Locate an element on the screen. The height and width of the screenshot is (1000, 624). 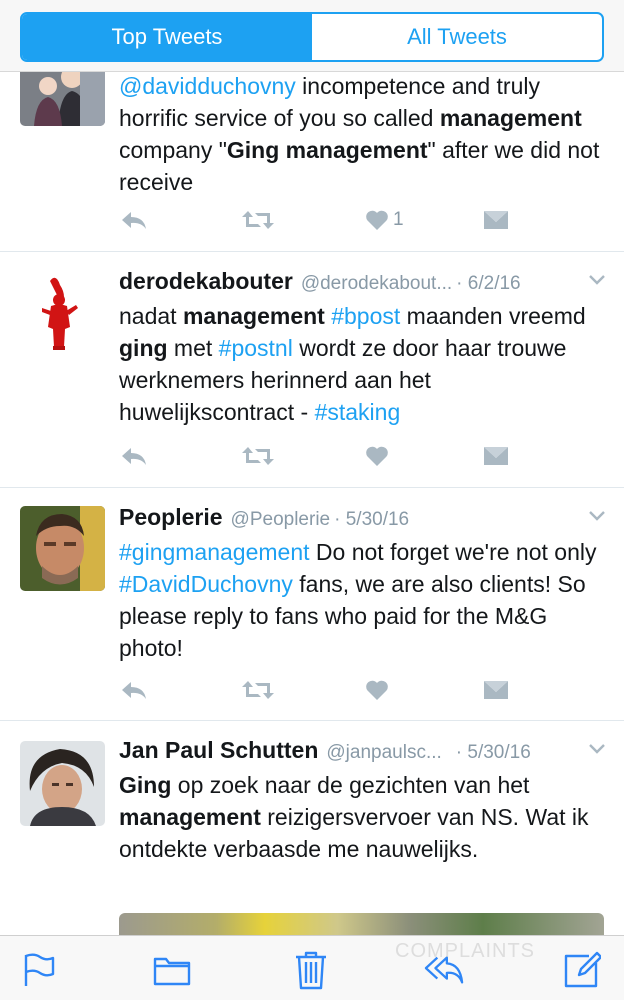
folder-button is located at coordinates (172, 970).